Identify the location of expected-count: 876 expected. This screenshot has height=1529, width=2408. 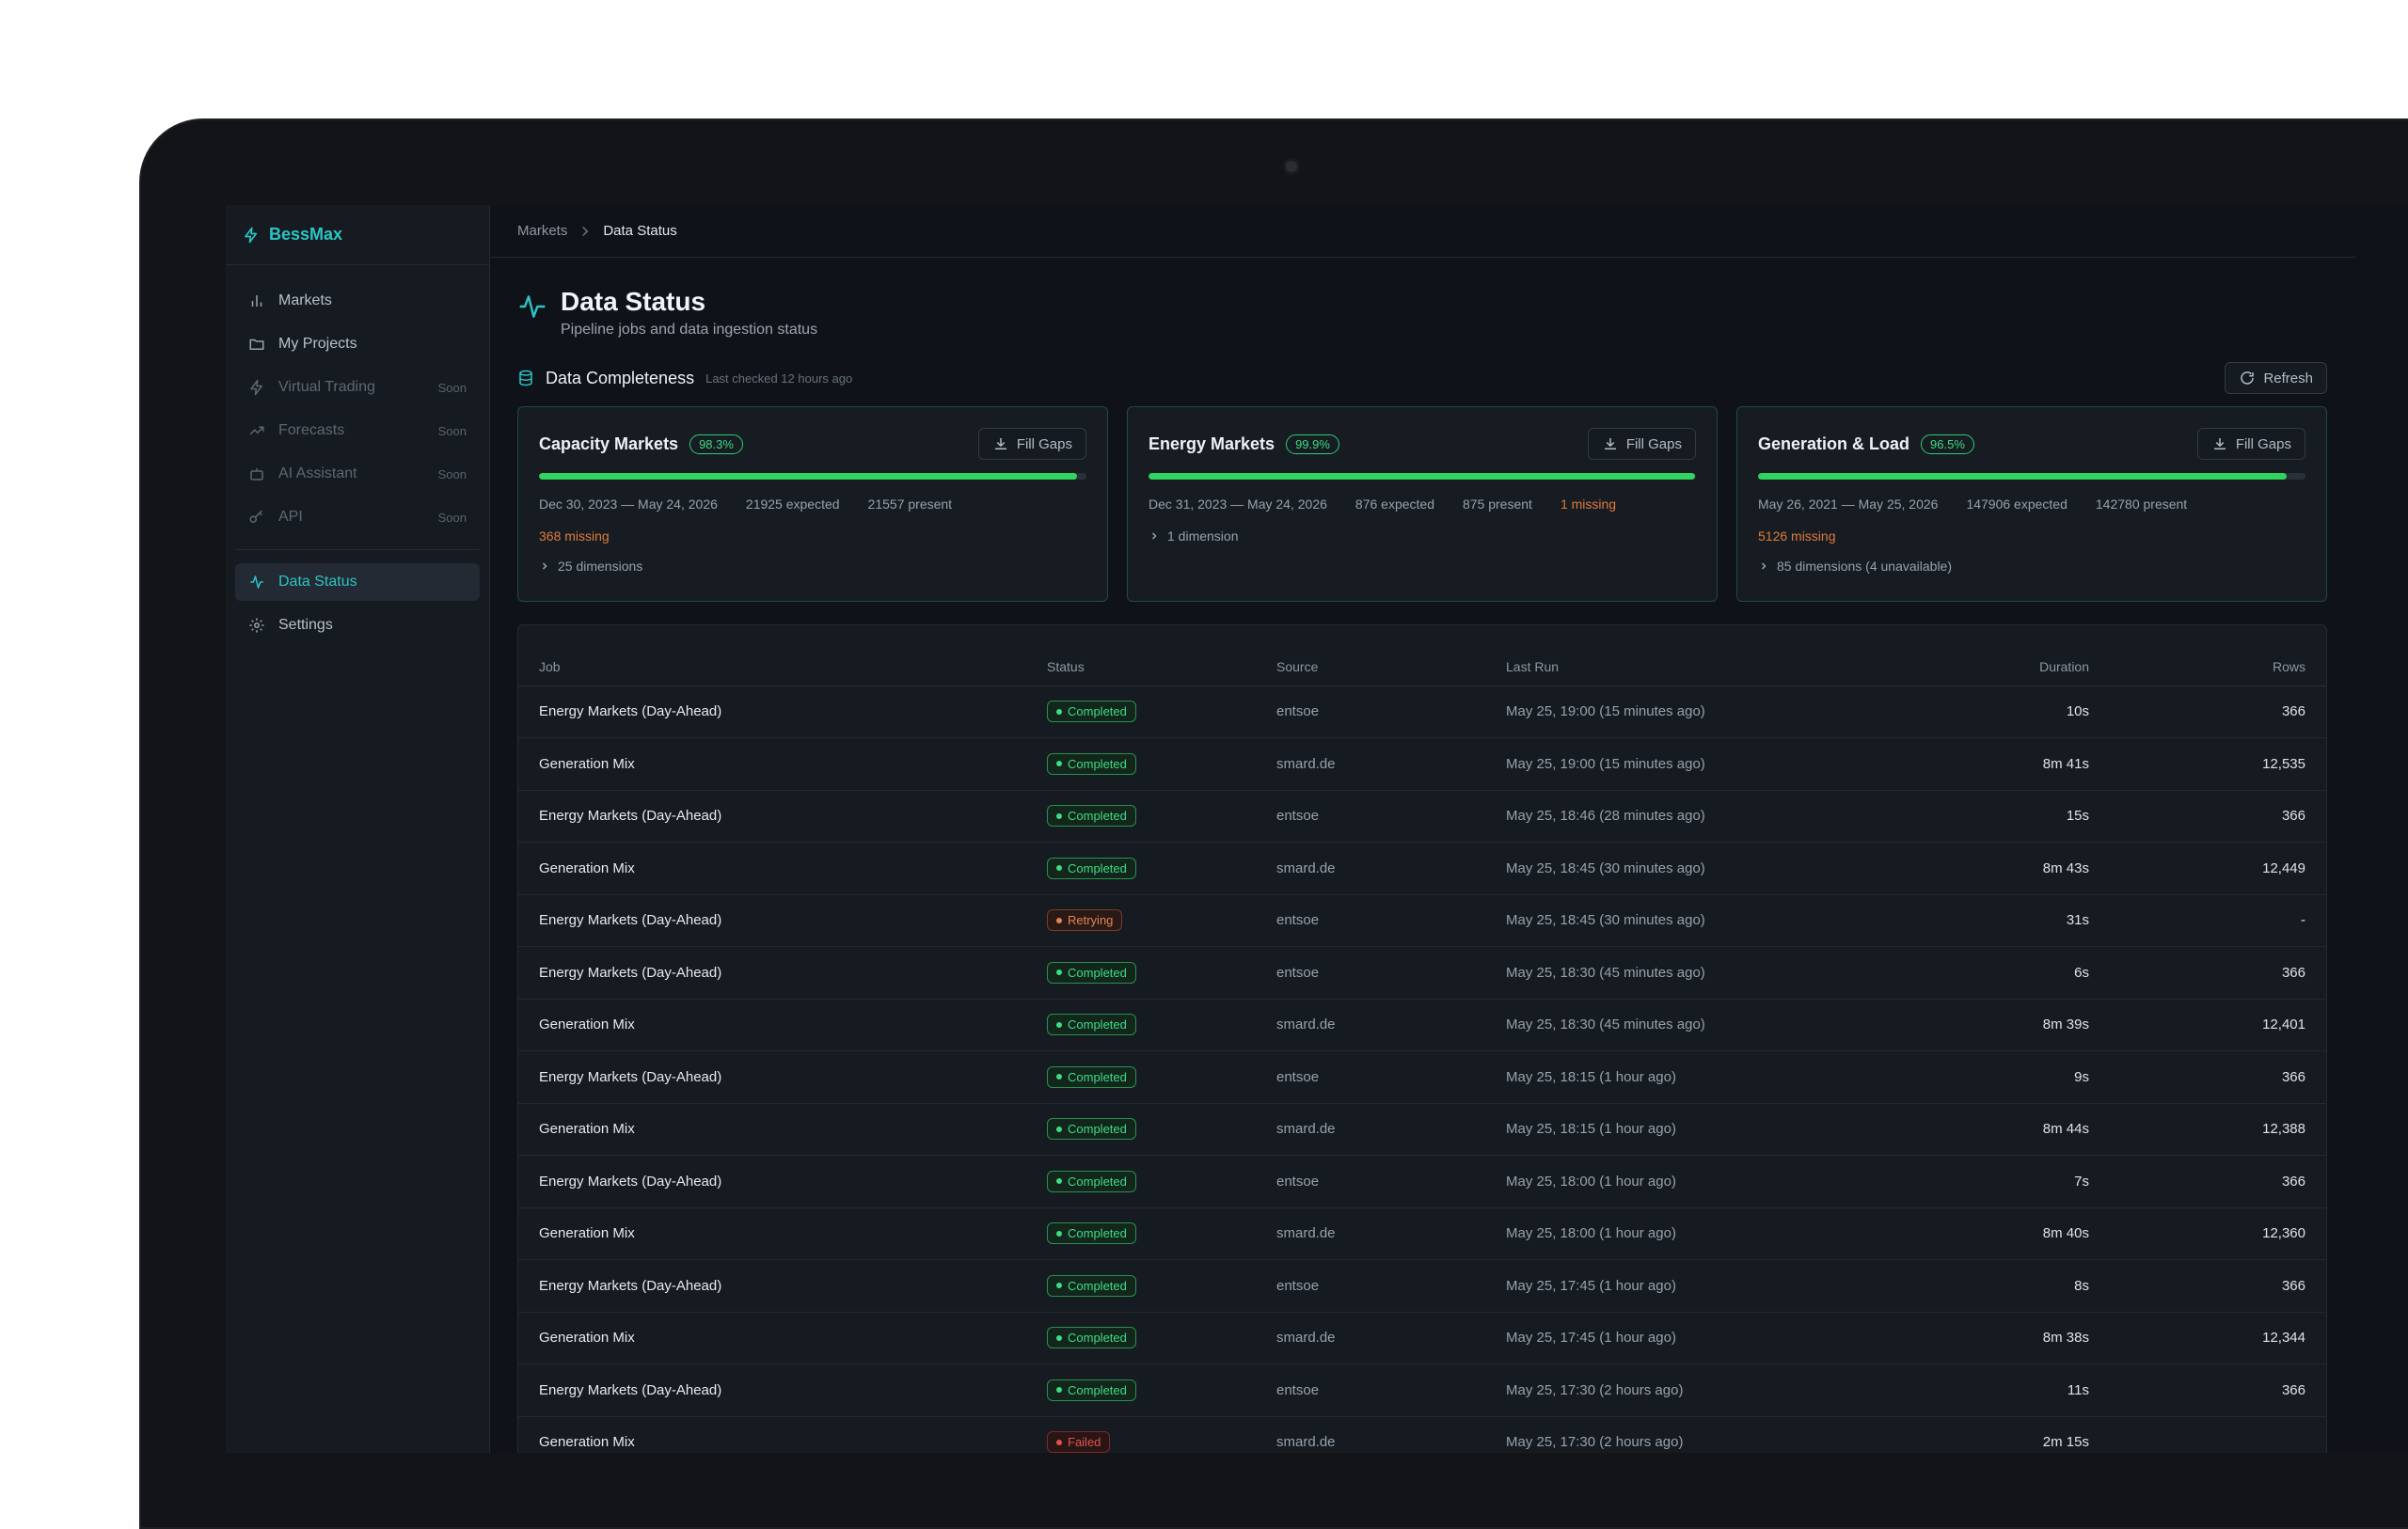
(1394, 505).